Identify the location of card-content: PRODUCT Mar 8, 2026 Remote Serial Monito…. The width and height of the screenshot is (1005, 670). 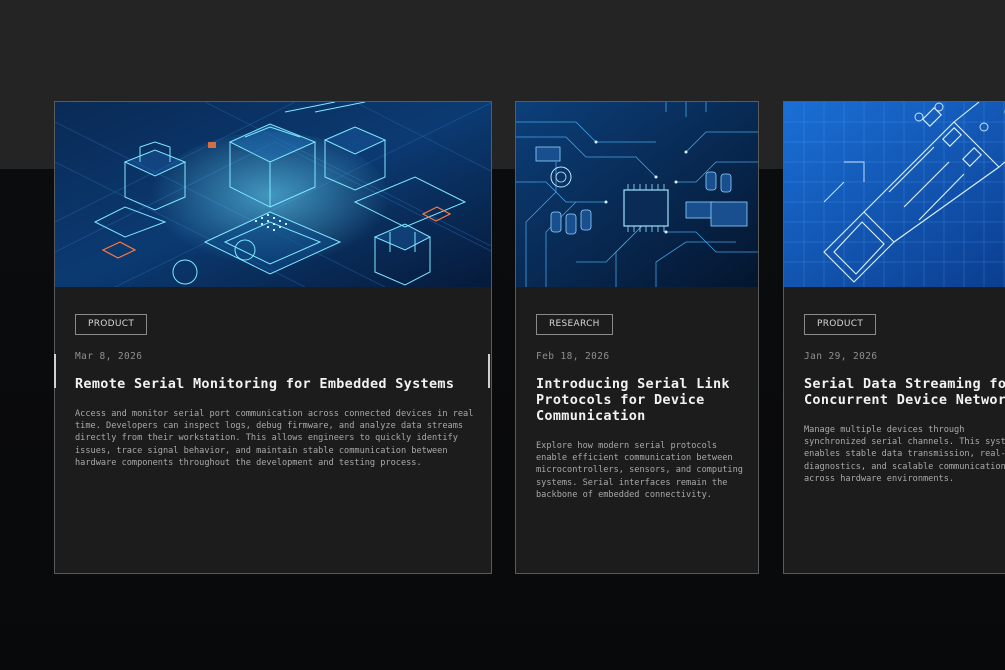
(276, 390).